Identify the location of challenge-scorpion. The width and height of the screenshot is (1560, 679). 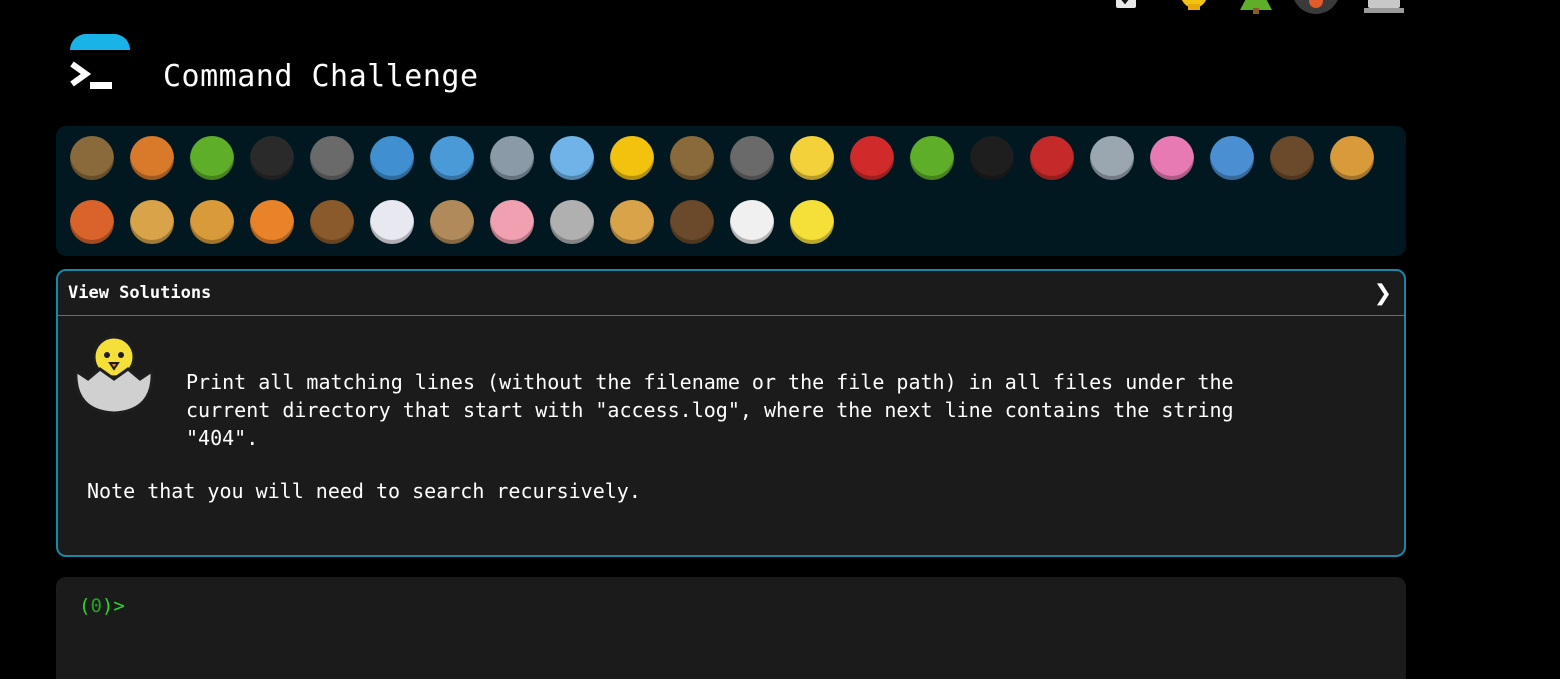
(1052, 158).